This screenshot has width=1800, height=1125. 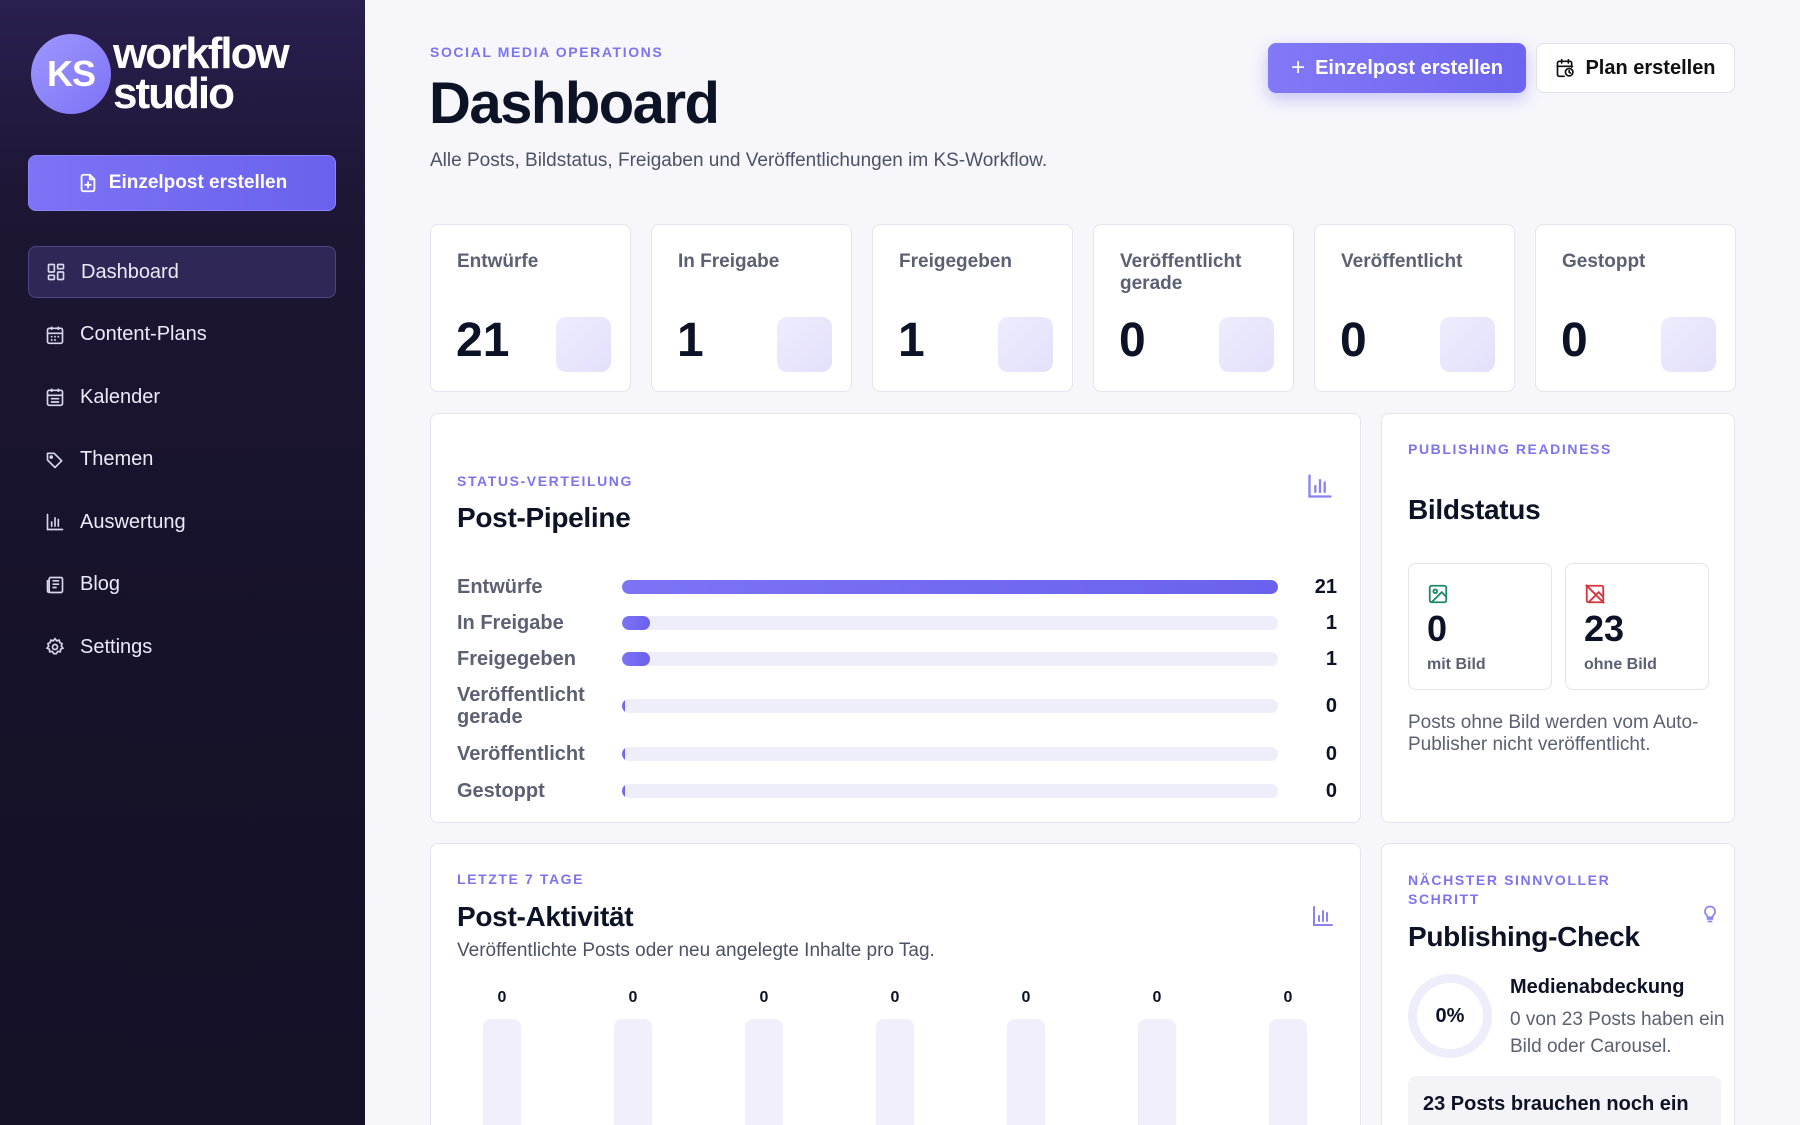 What do you see at coordinates (955, 261) in the screenshot?
I see `stat-label: Freigegeben` at bounding box center [955, 261].